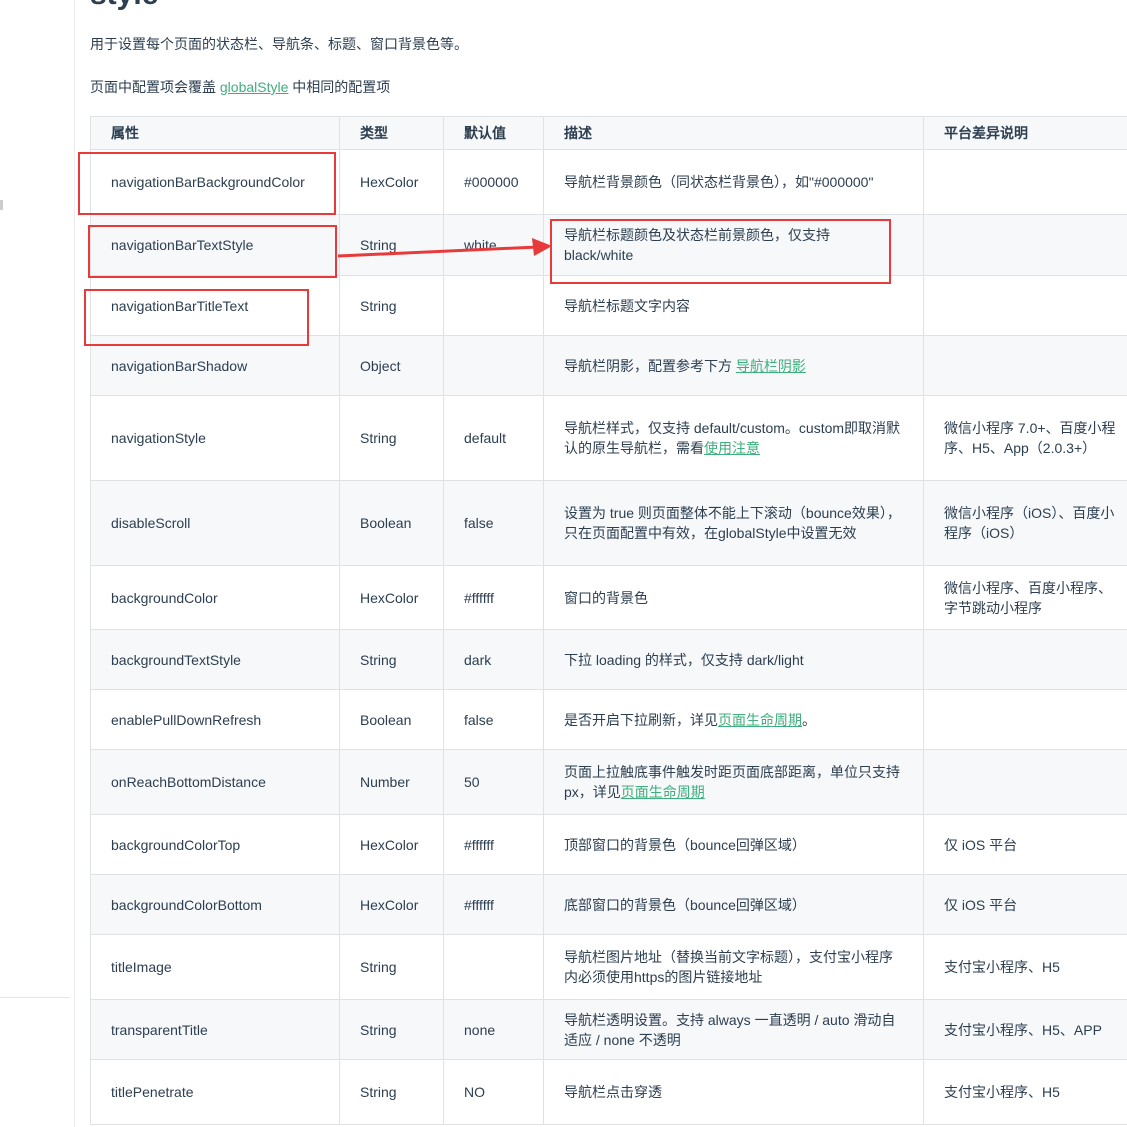  I want to click on cell-description: 窗口的背景色, so click(733, 597).